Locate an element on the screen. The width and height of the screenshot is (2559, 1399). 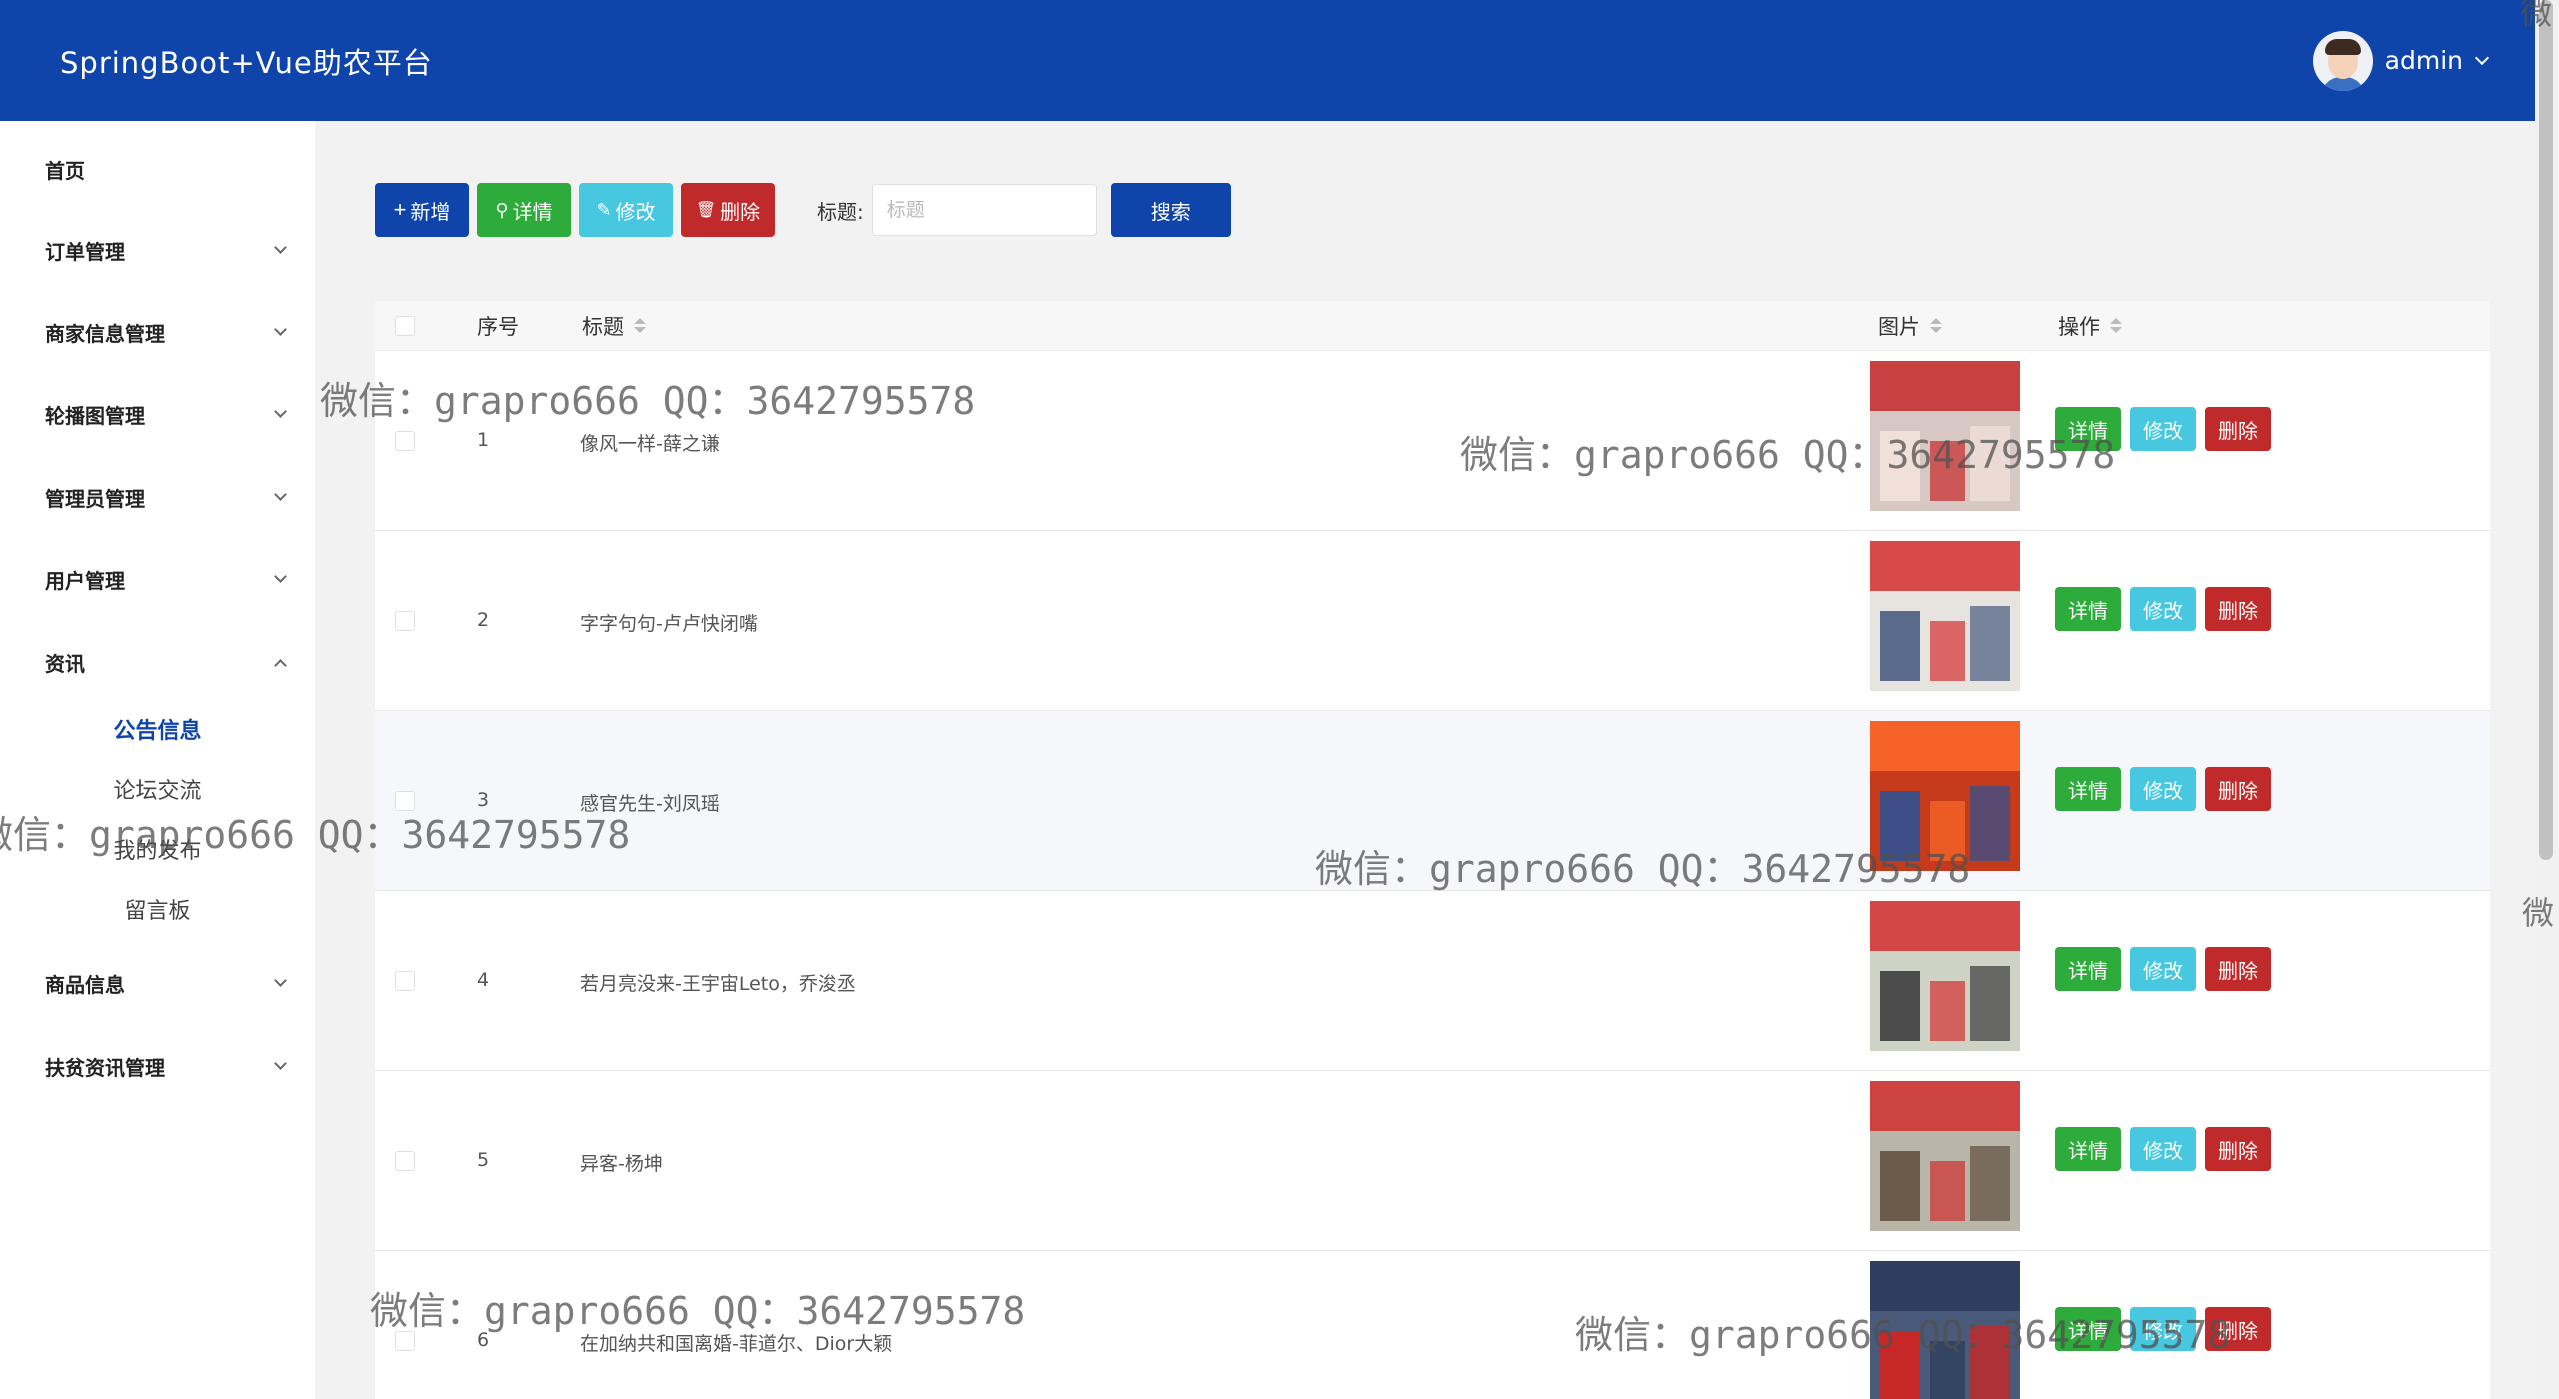
row-title: 感官先生-刘凤瑶 is located at coordinates (650, 804).